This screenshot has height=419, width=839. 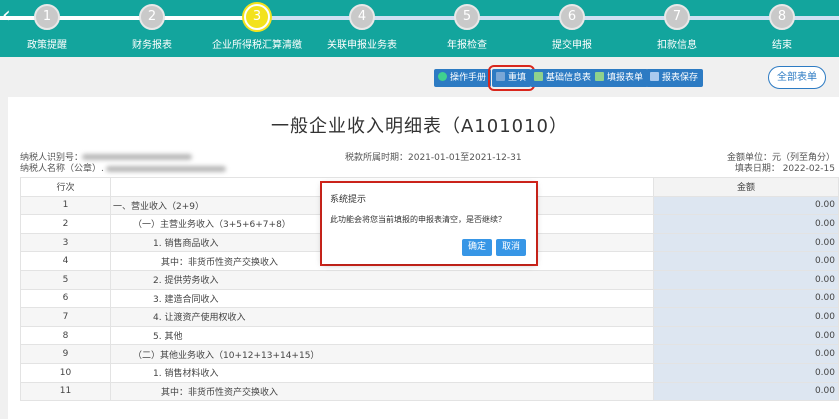 What do you see at coordinates (65, 298) in the screenshot?
I see `row-index: 6` at bounding box center [65, 298].